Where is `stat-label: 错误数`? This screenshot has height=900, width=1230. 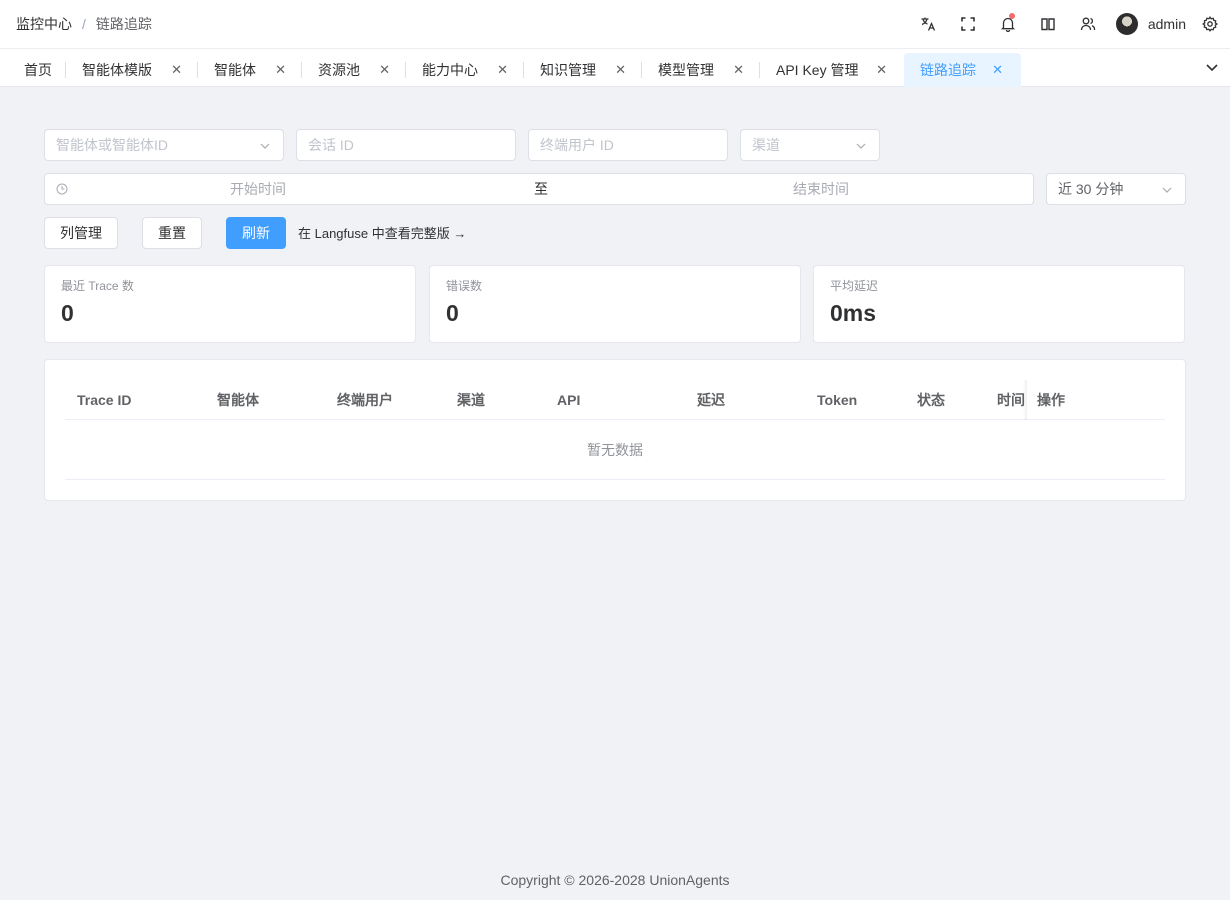
stat-label: 错误数 is located at coordinates (464, 286).